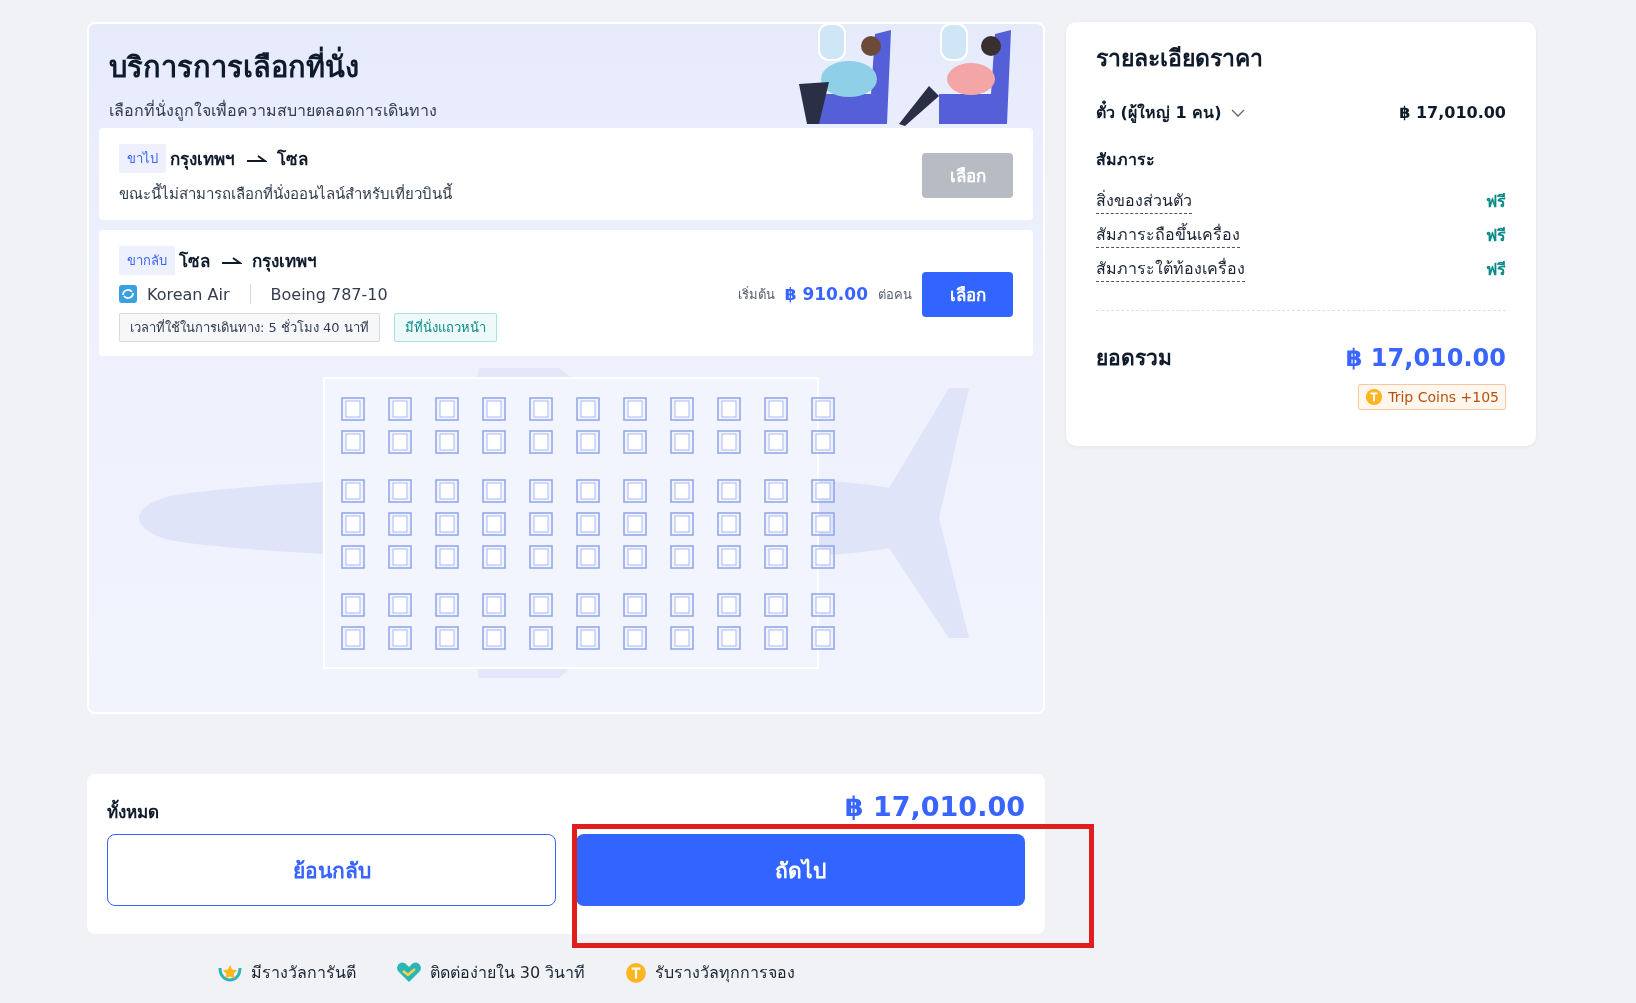 This screenshot has height=1003, width=1636. Describe the element at coordinates (1126, 160) in the screenshot. I see `baggage-heading: สัมภาระ` at that location.